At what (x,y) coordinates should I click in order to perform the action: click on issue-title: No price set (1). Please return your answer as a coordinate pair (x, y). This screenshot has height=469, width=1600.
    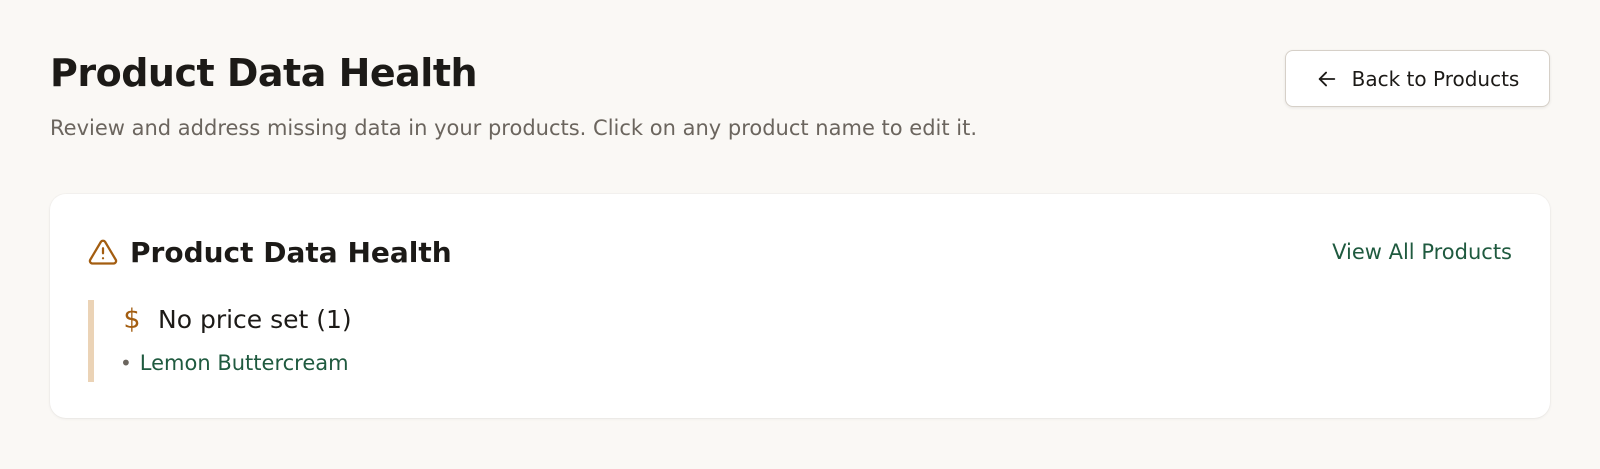
    Looking at the image, I should click on (255, 319).